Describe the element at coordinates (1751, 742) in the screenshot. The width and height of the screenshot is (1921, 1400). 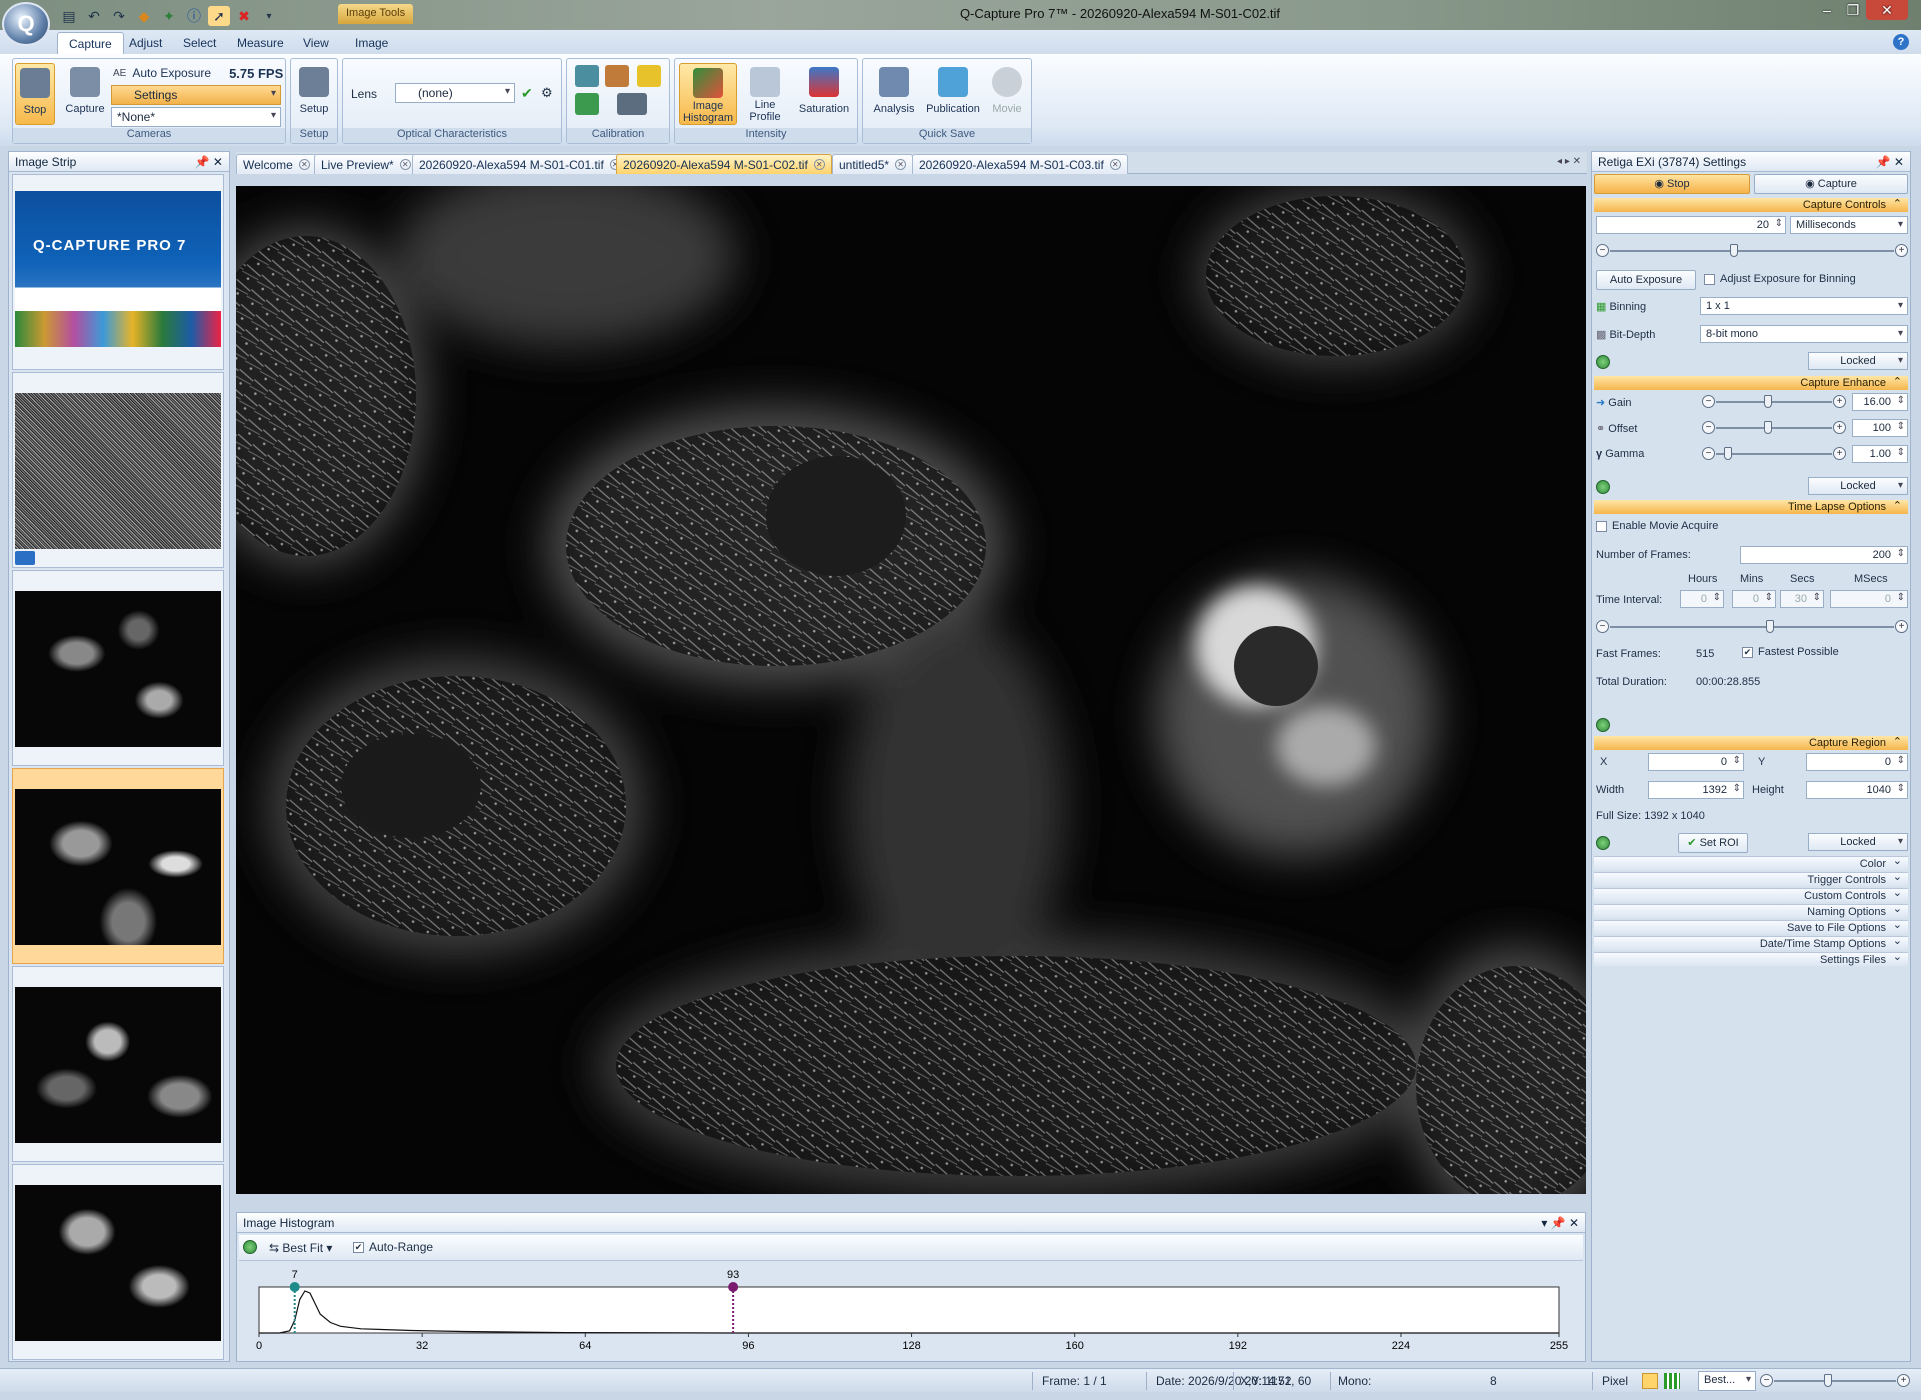
I see `capture-region-header: Capture Region` at that location.